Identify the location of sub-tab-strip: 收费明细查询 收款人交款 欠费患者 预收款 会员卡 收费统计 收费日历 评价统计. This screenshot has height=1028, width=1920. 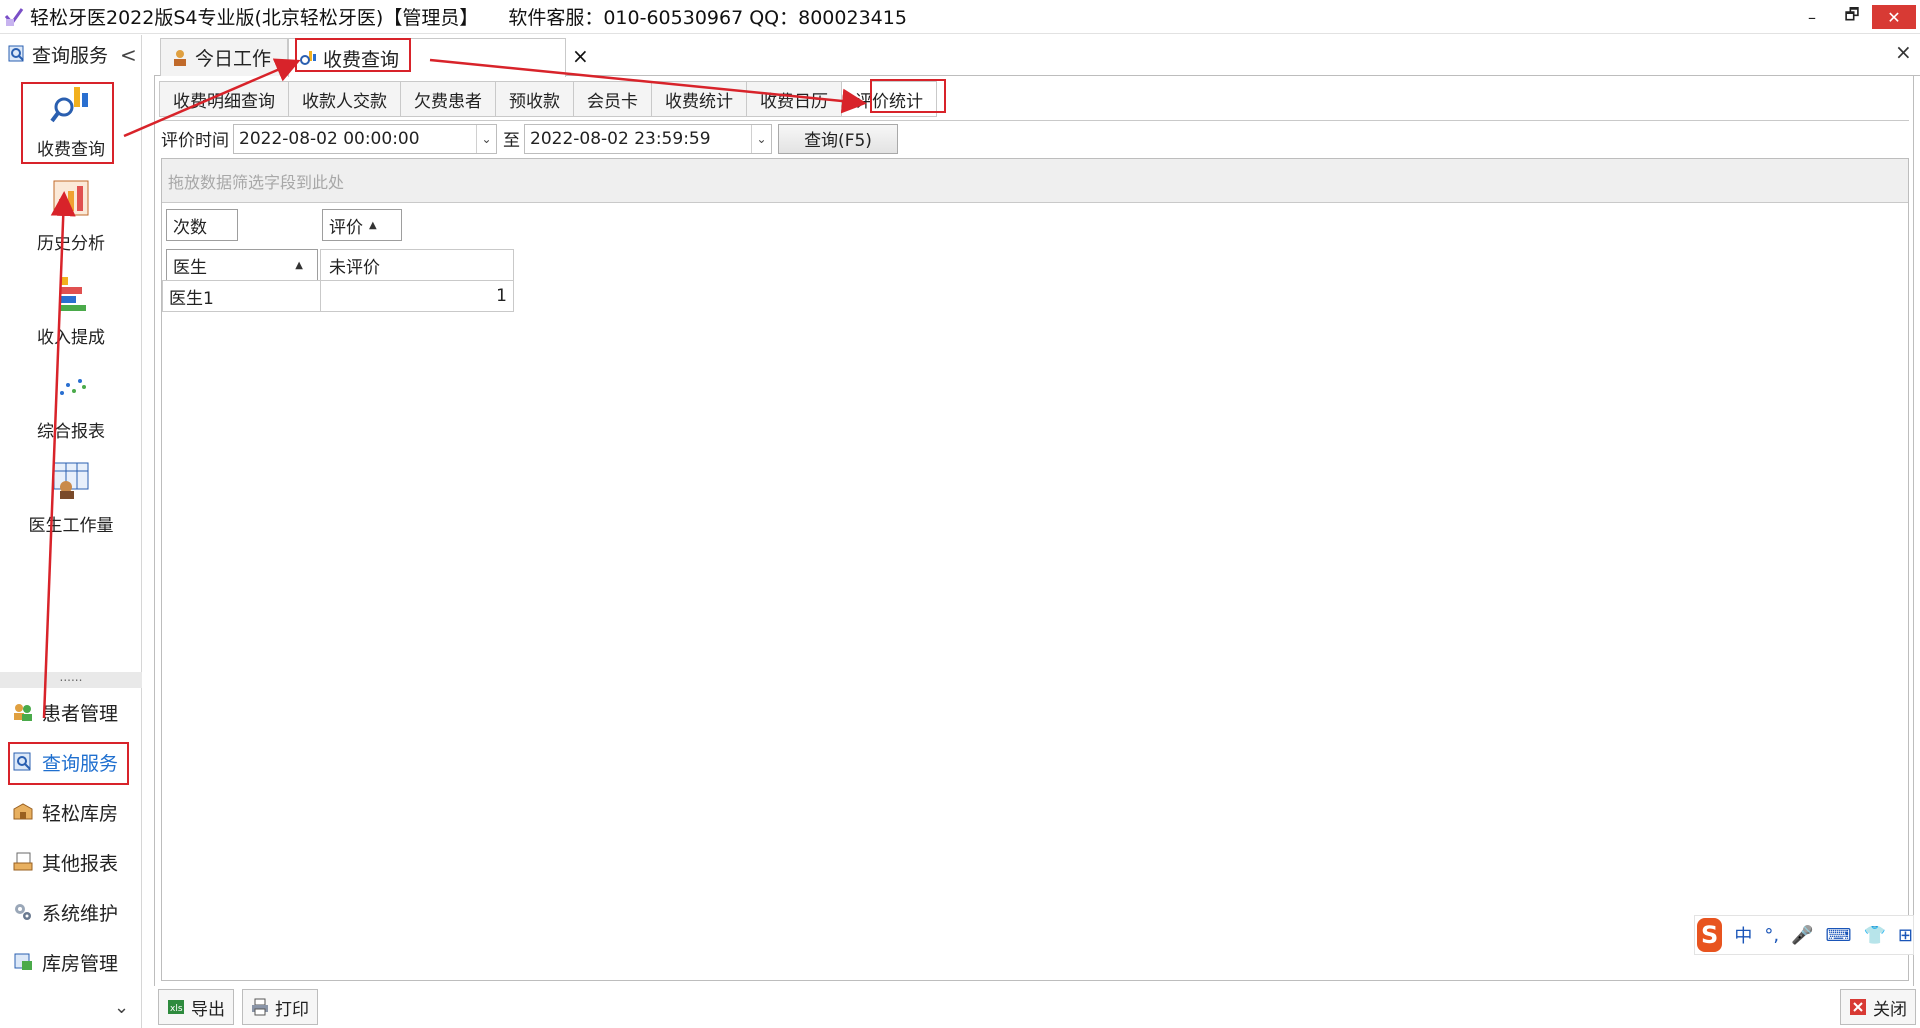
(548, 99).